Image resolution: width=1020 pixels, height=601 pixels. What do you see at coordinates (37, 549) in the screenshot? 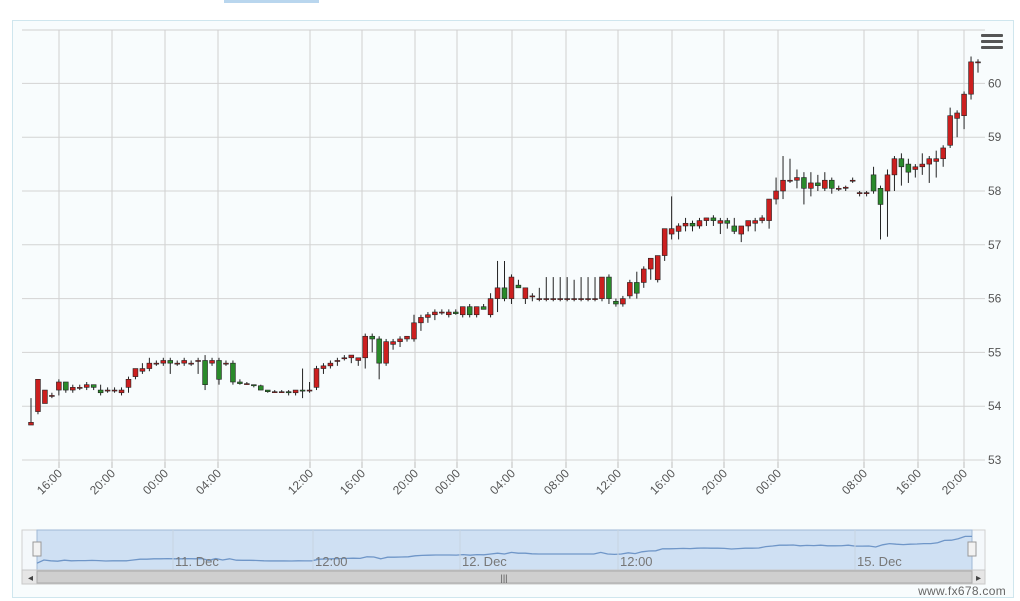
I see `navigator-left-handle` at bounding box center [37, 549].